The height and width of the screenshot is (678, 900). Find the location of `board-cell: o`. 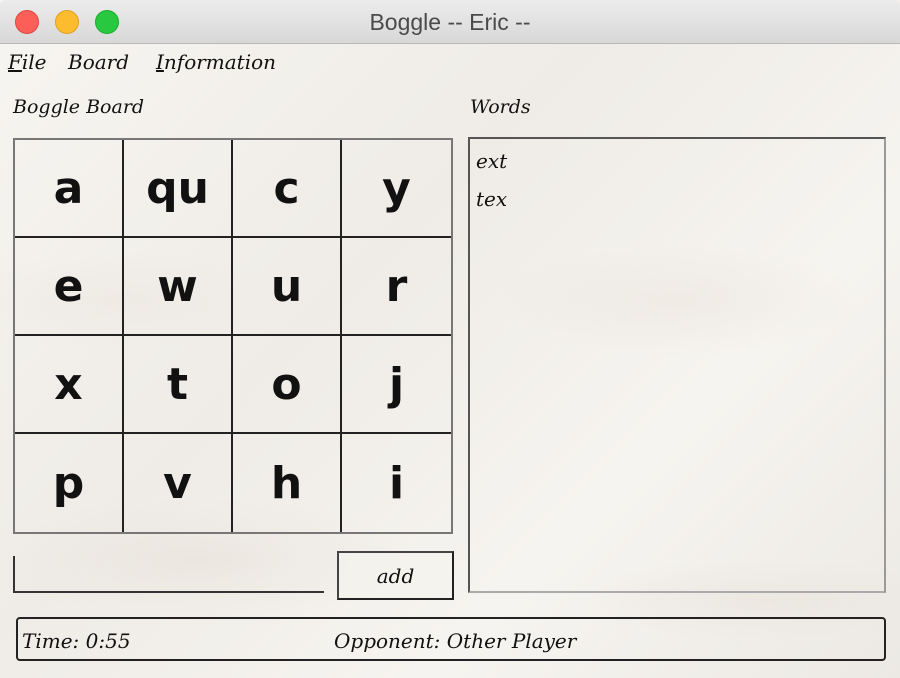

board-cell: o is located at coordinates (287, 385).